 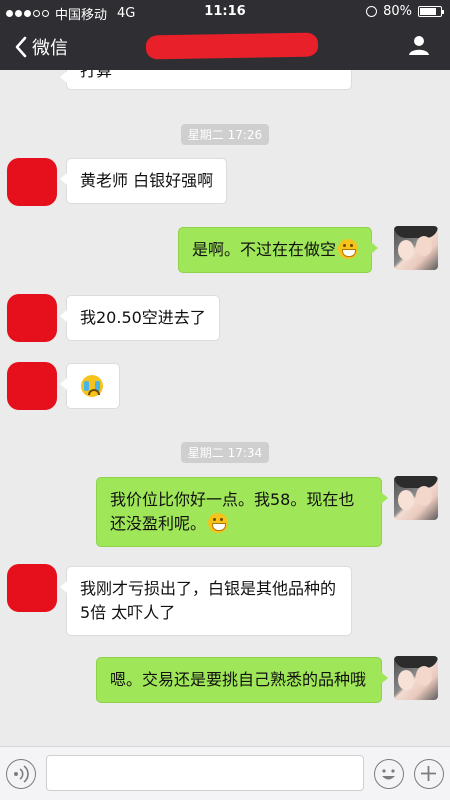 I want to click on emoji-button, so click(x=389, y=774).